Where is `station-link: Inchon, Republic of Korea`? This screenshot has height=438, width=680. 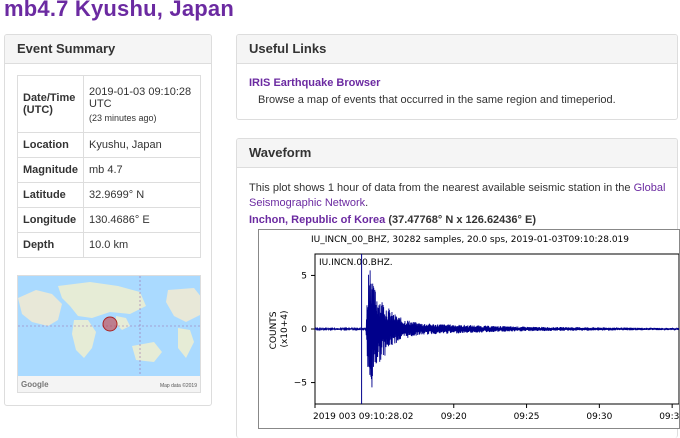 station-link: Inchon, Republic of Korea is located at coordinates (317, 220).